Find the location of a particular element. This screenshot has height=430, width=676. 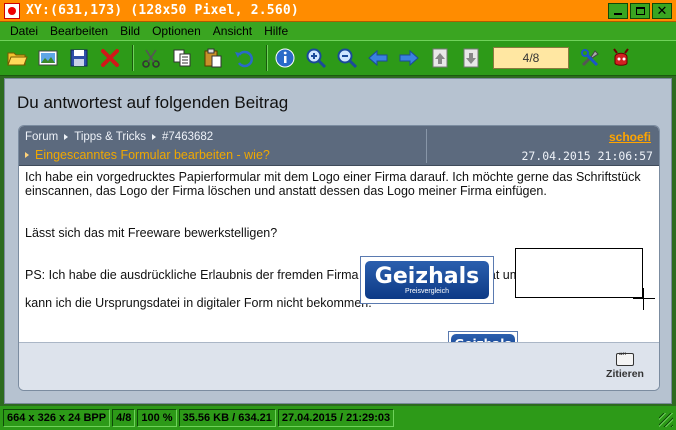

geizhals-logo-large: Geizhals Preisvergleich is located at coordinates (427, 280).